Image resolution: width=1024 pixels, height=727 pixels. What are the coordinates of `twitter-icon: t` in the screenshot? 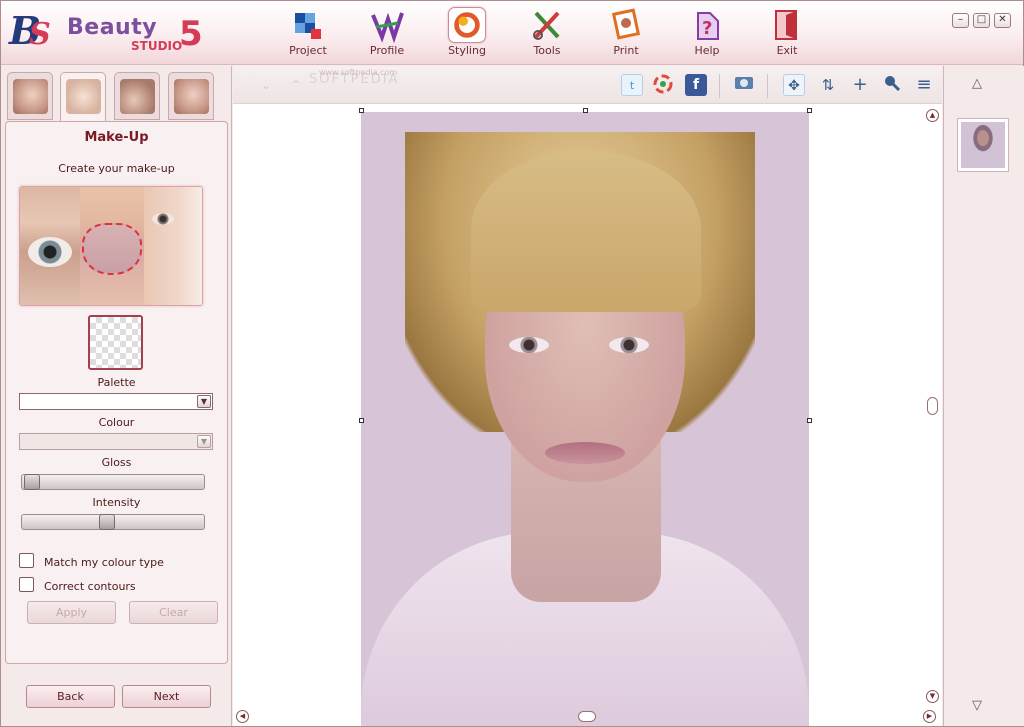 It's located at (632, 85).